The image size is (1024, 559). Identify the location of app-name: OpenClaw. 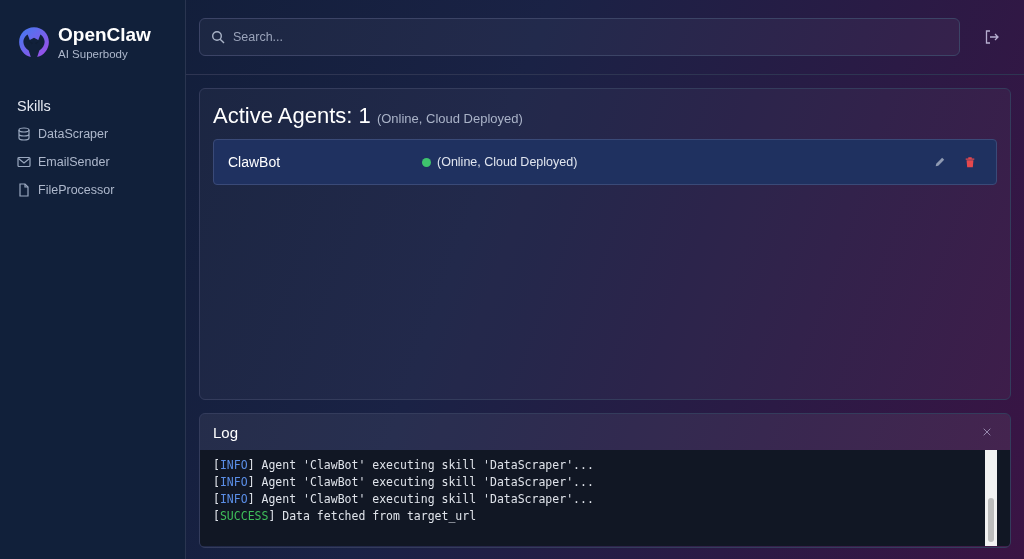
(104, 35).